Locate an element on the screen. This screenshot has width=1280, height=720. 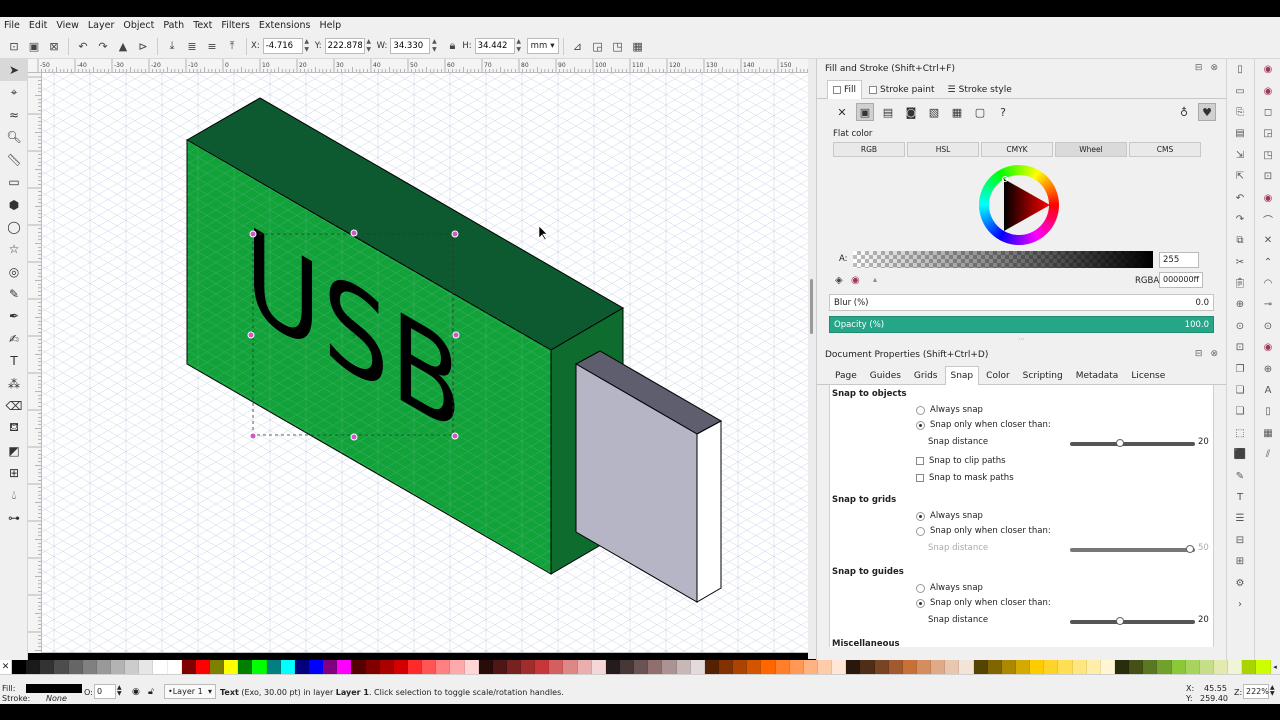
tab-grids: Grids is located at coordinates (926, 375).